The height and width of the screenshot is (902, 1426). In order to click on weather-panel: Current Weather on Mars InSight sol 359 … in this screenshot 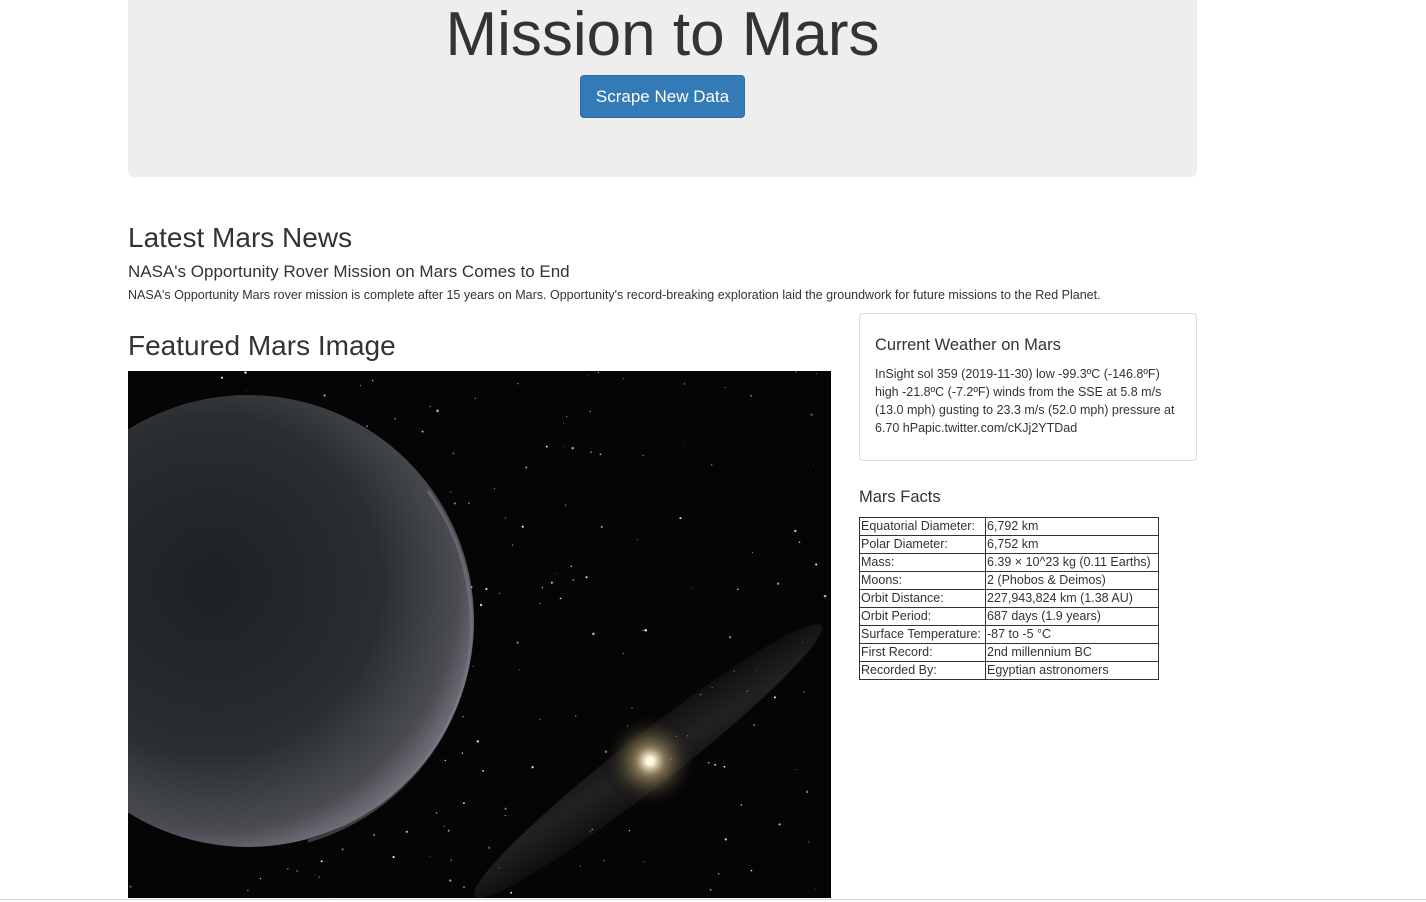, I will do `click(1028, 387)`.